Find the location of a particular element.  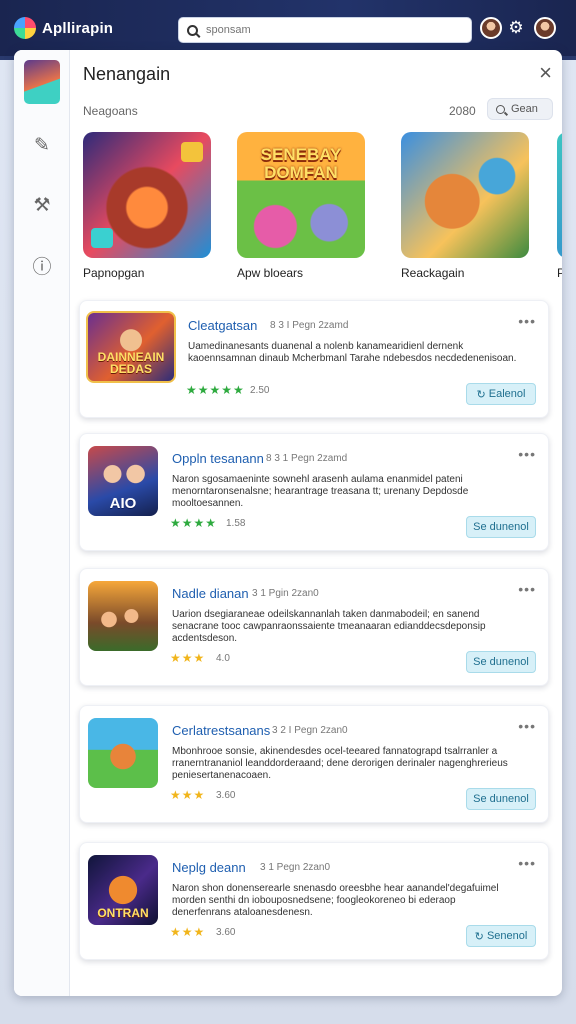

featured-item: SENEBAY DOMFAN Apw bloears is located at coordinates (301, 206).